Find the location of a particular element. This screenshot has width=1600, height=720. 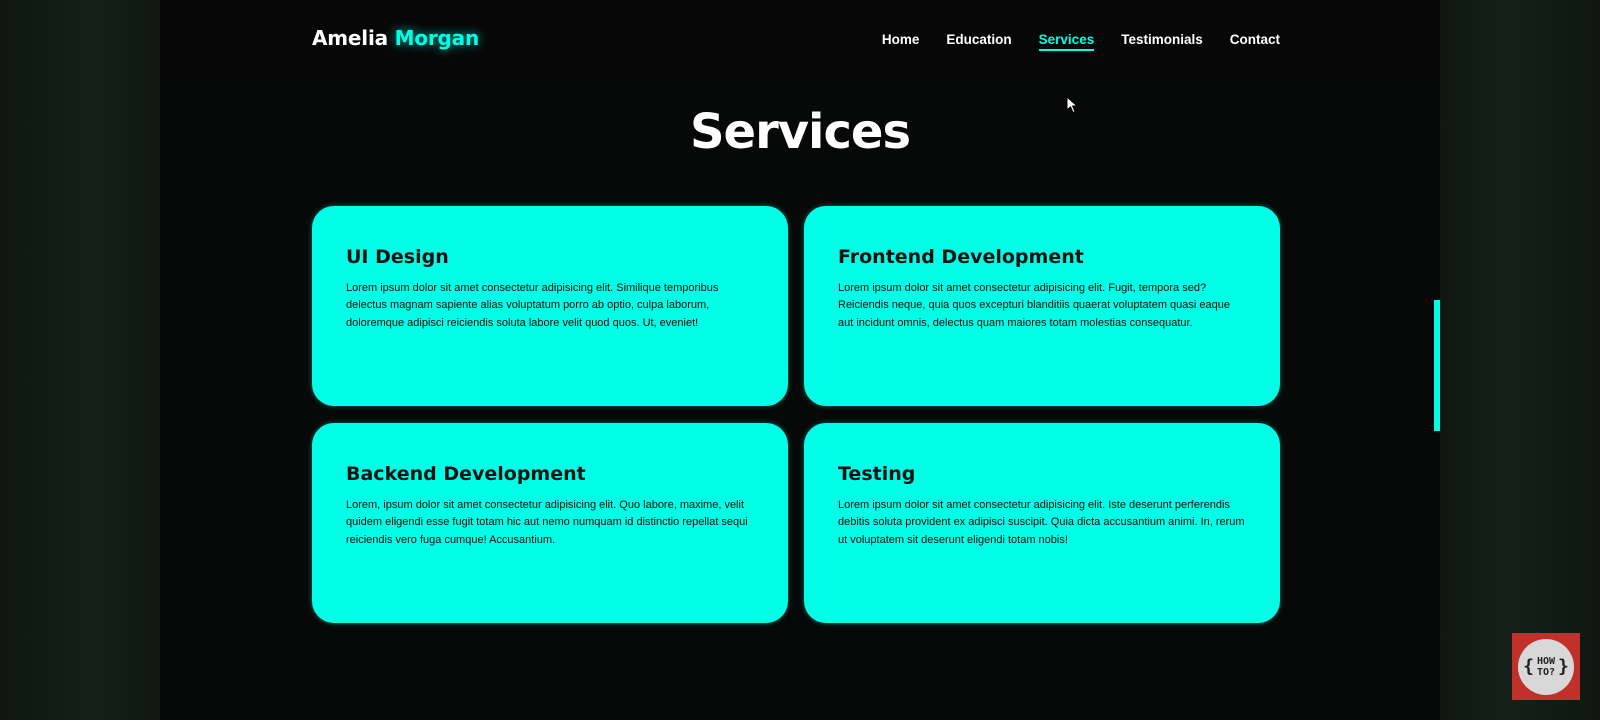

service-card-title: UI Design is located at coordinates (397, 257).